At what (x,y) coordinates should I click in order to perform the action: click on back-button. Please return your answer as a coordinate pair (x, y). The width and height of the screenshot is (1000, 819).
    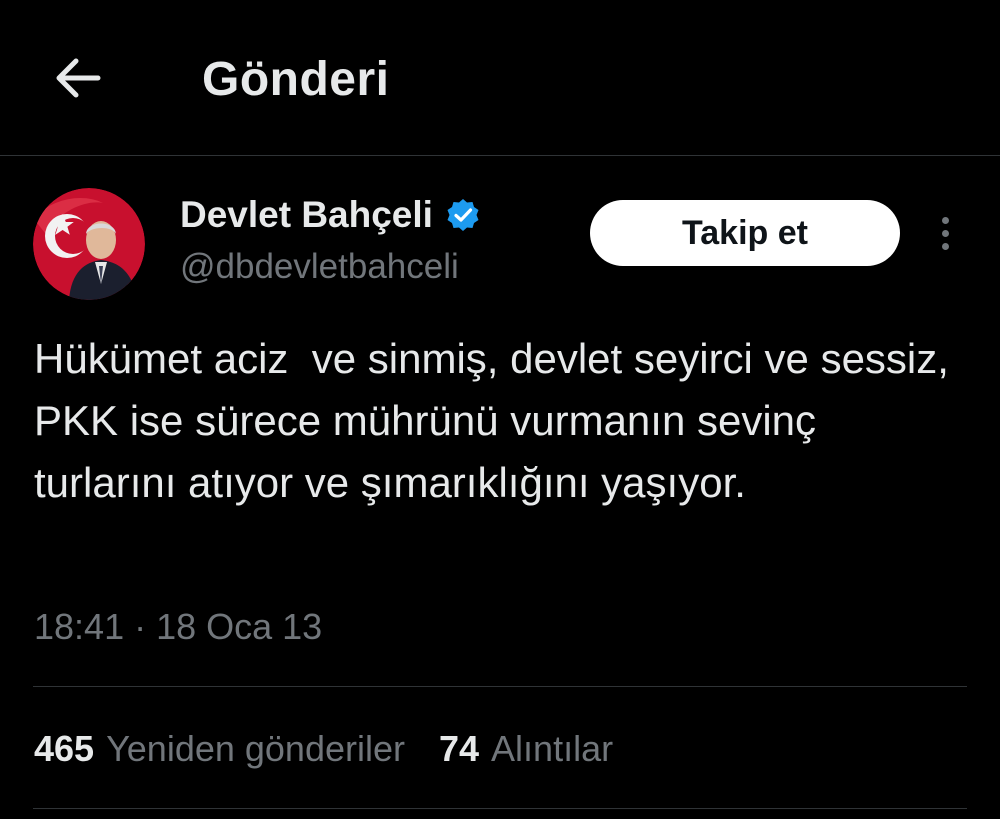
    Looking at the image, I should click on (77, 78).